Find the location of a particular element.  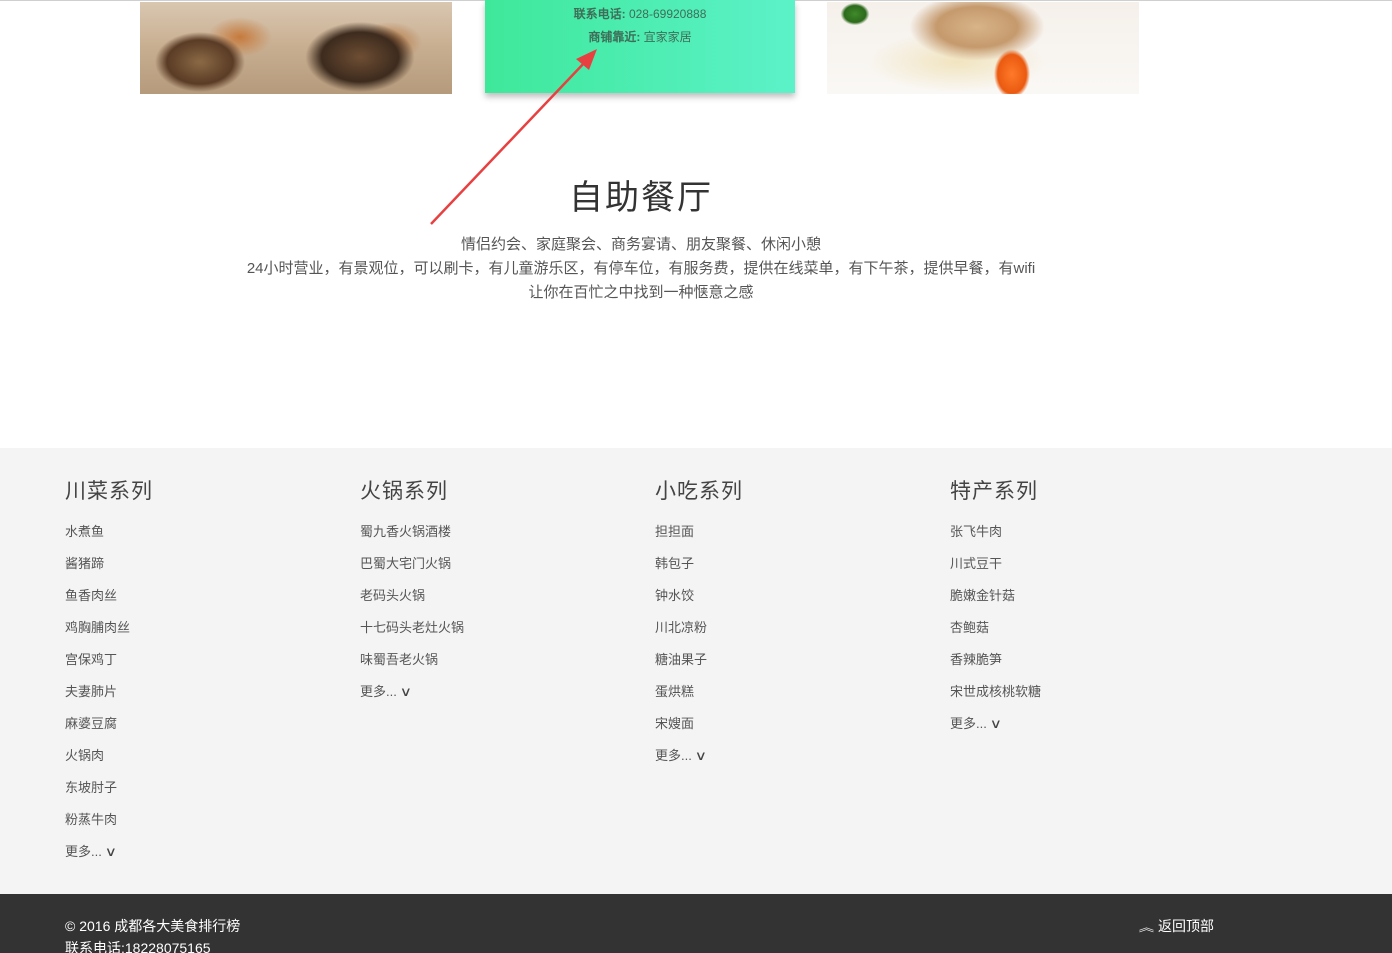

food-link: 东坡肘子 is located at coordinates (195, 788).